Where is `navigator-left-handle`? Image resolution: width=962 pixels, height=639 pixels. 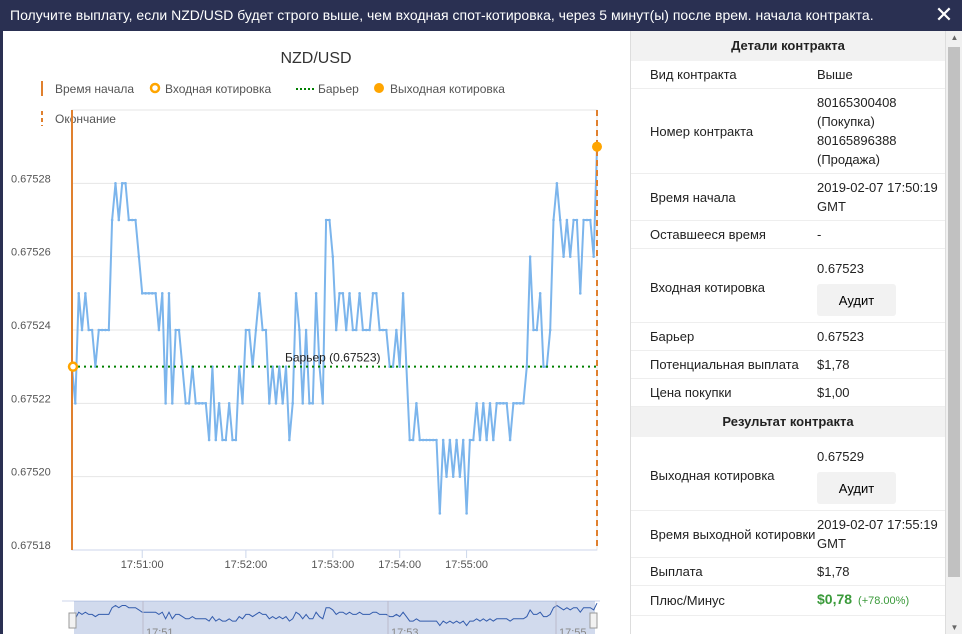
navigator-left-handle is located at coordinates (72, 620).